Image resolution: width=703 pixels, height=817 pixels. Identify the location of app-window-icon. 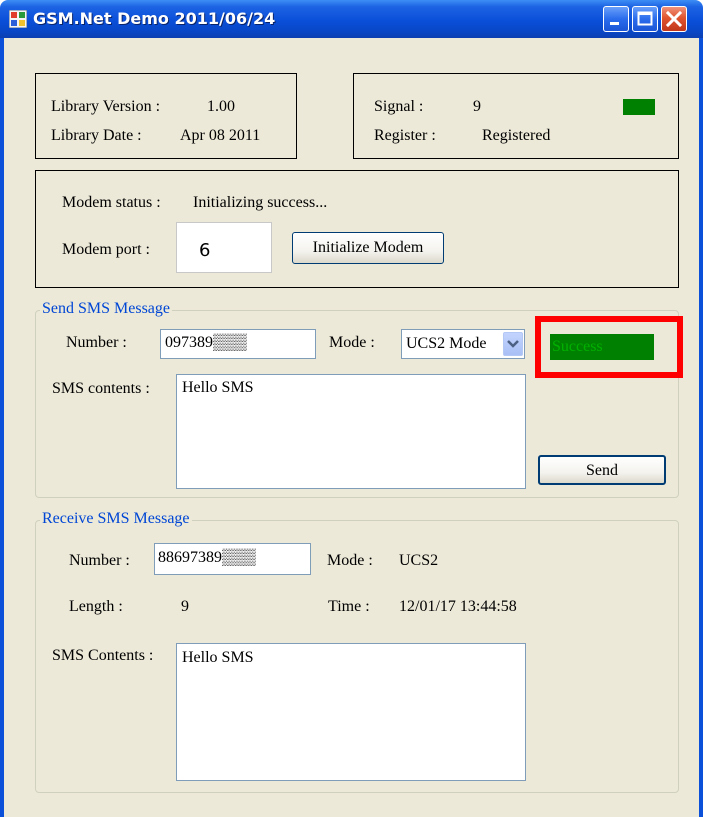
(18, 19).